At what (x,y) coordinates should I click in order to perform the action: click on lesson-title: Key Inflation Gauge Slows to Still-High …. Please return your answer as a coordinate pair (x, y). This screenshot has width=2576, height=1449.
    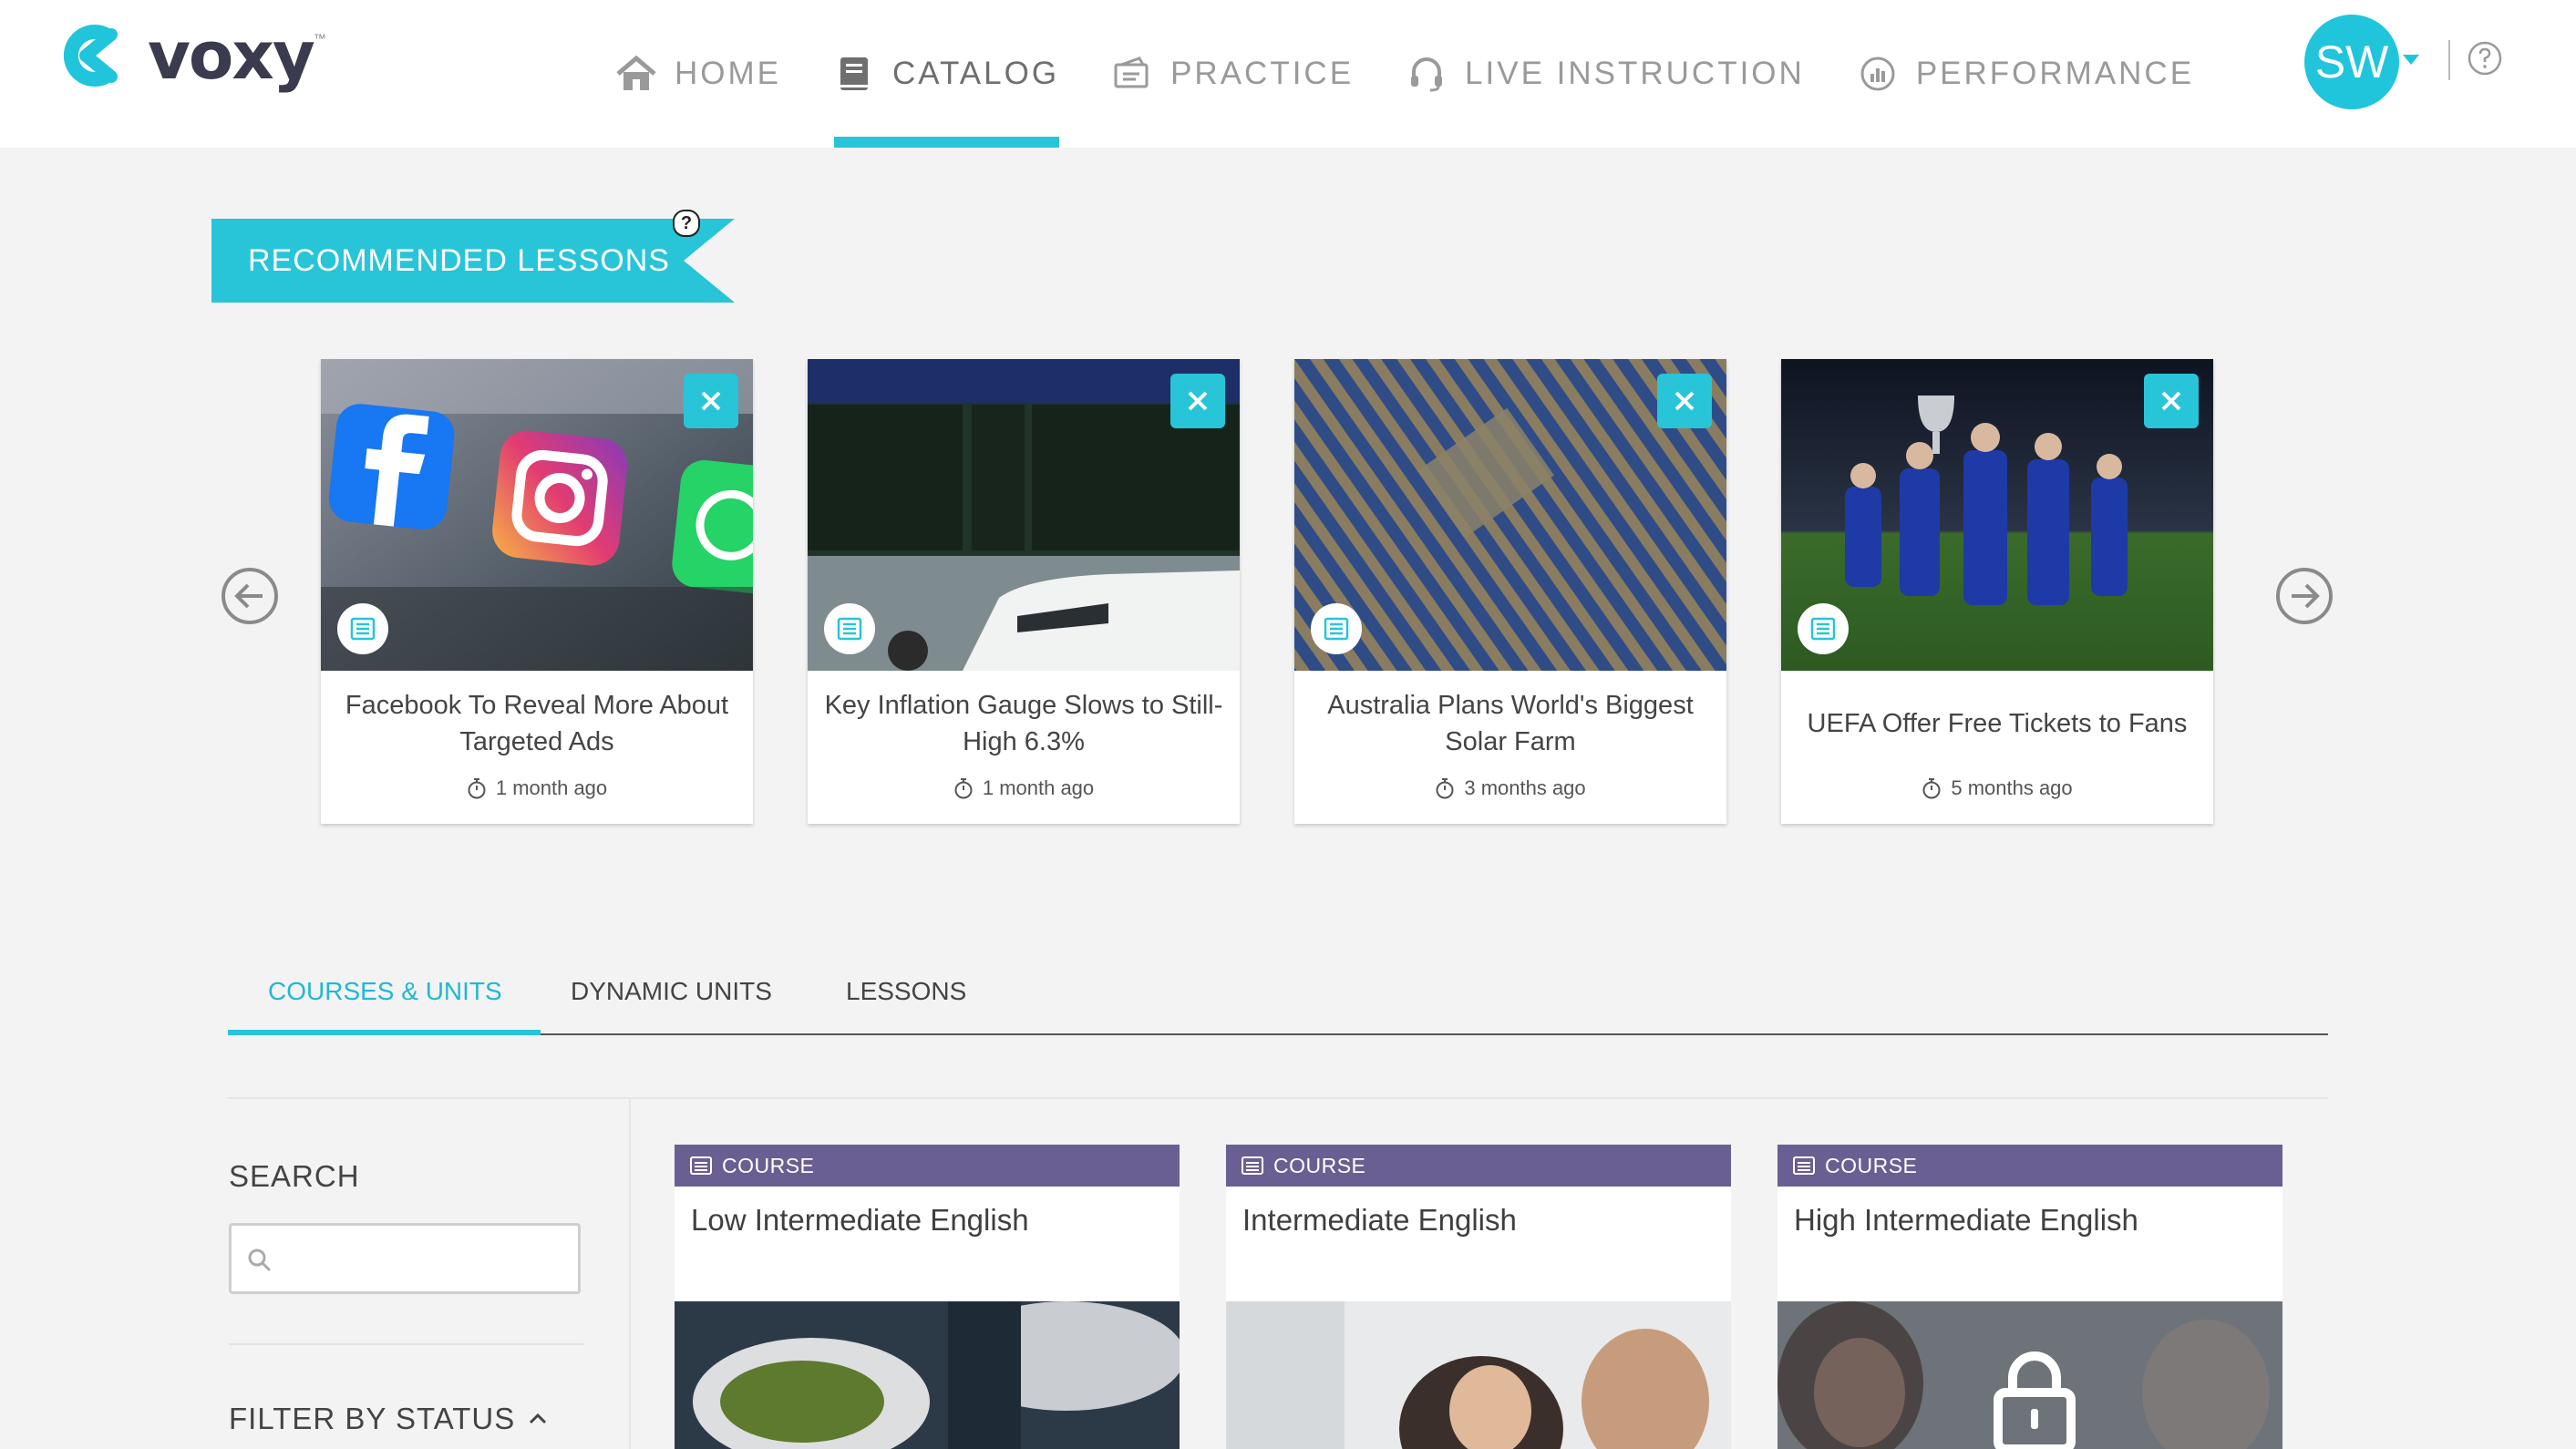
    Looking at the image, I should click on (1023, 723).